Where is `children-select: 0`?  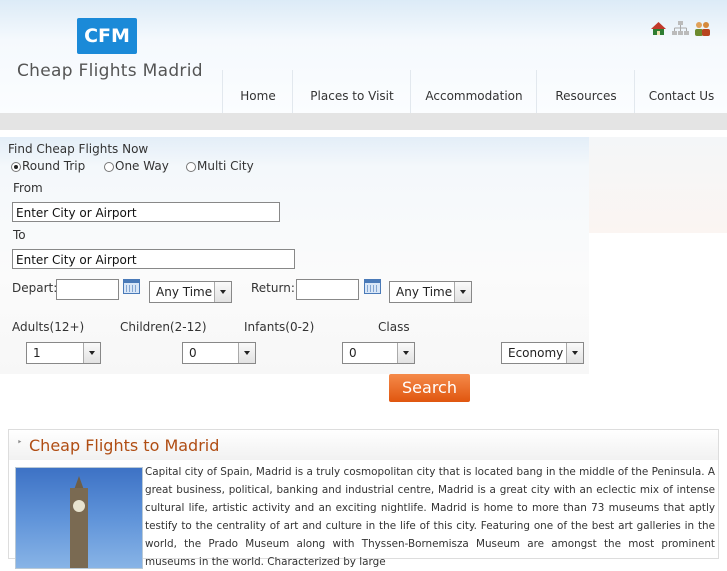 children-select: 0 is located at coordinates (219, 353).